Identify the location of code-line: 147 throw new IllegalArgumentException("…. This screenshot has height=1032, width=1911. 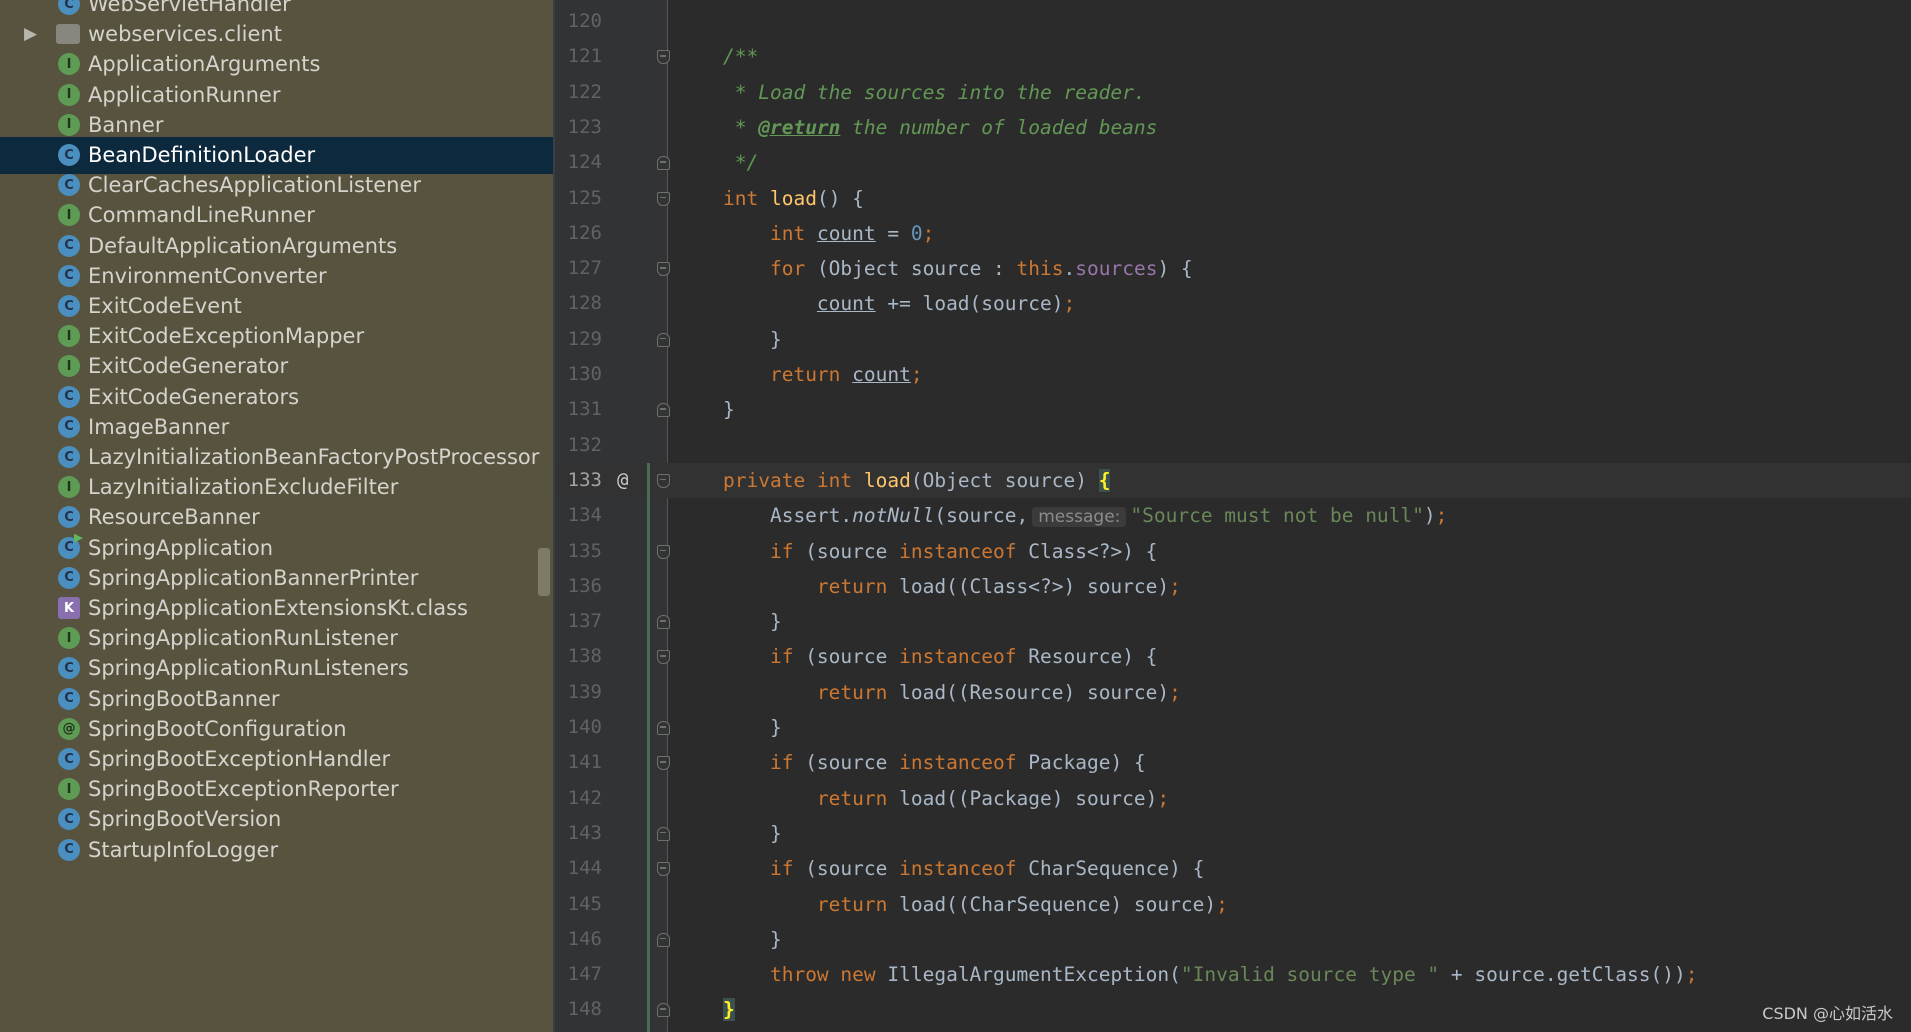
(1233, 974).